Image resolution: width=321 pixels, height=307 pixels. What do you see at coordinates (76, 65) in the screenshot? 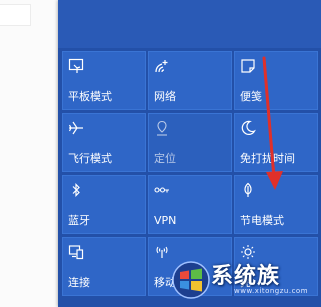
I see `tablet-mode-icon` at bounding box center [76, 65].